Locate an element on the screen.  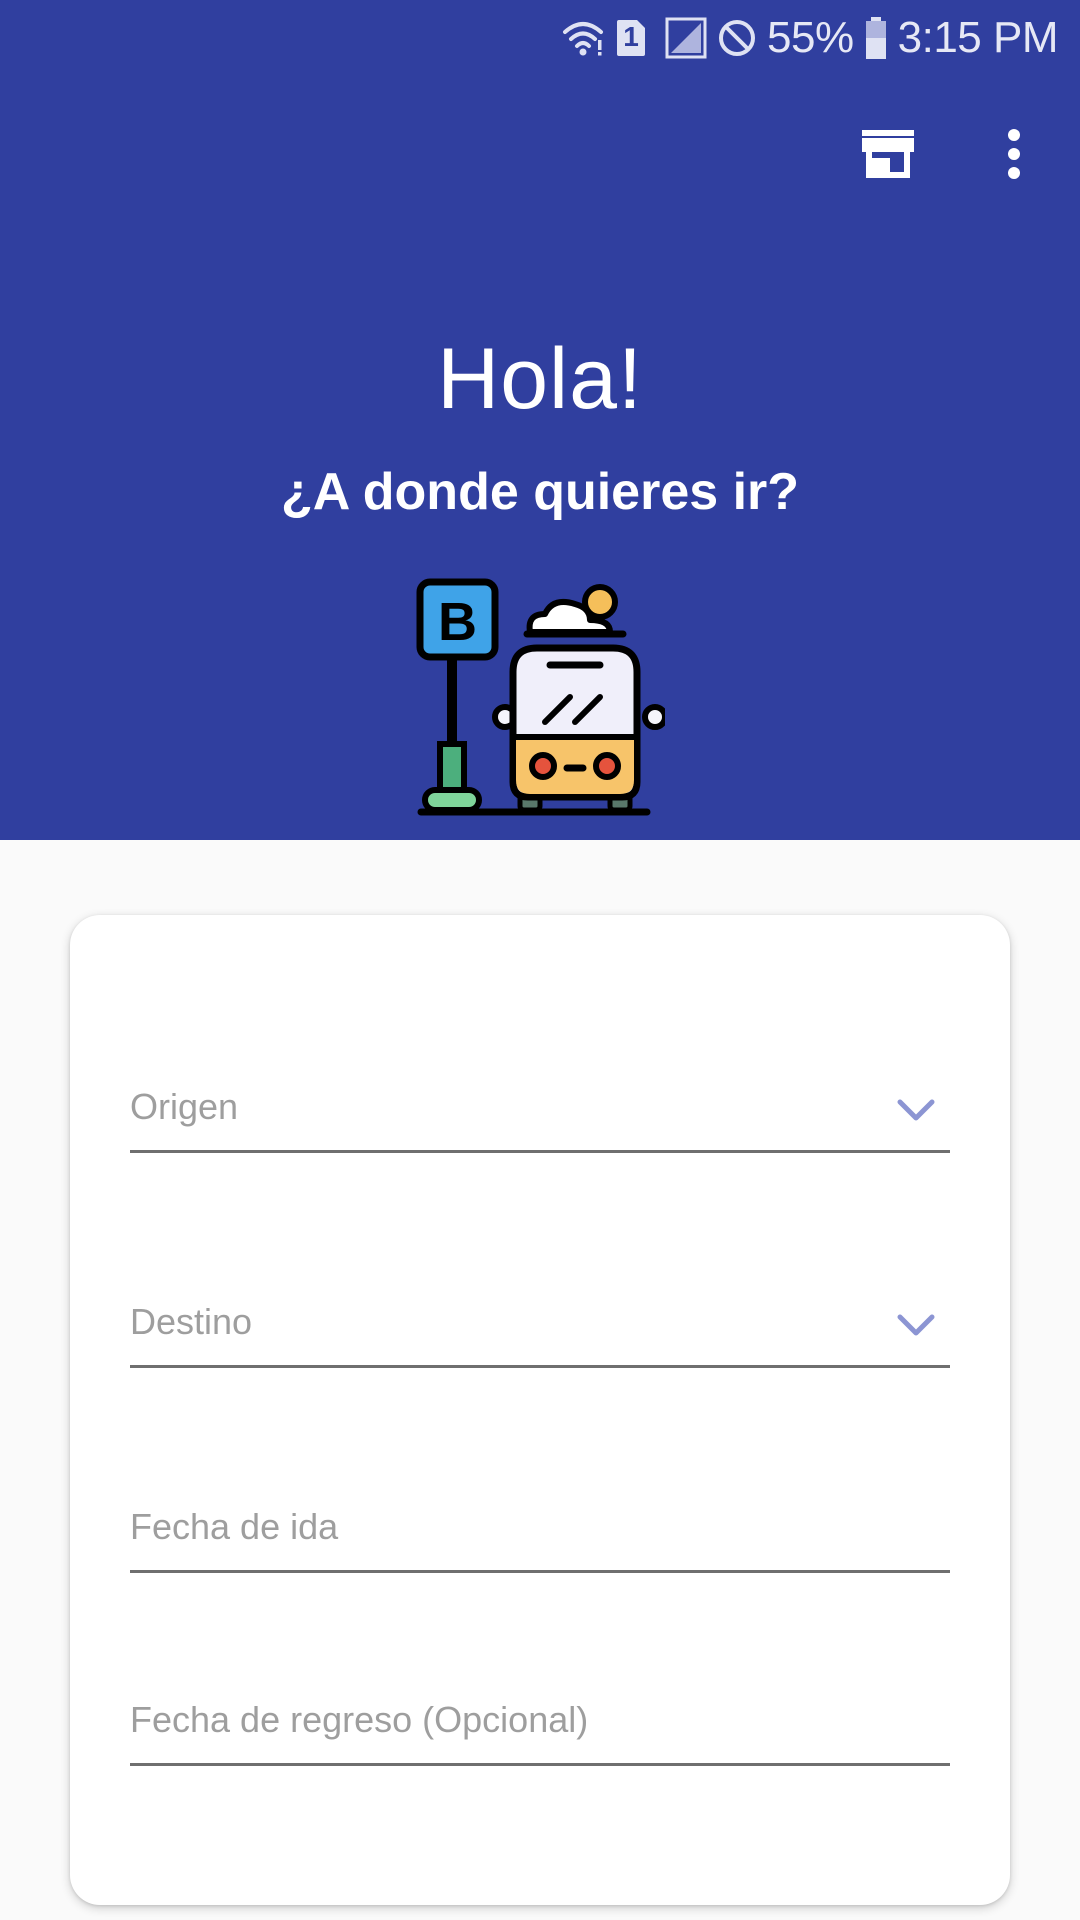
more-vert-icon is located at coordinates (1014, 156).